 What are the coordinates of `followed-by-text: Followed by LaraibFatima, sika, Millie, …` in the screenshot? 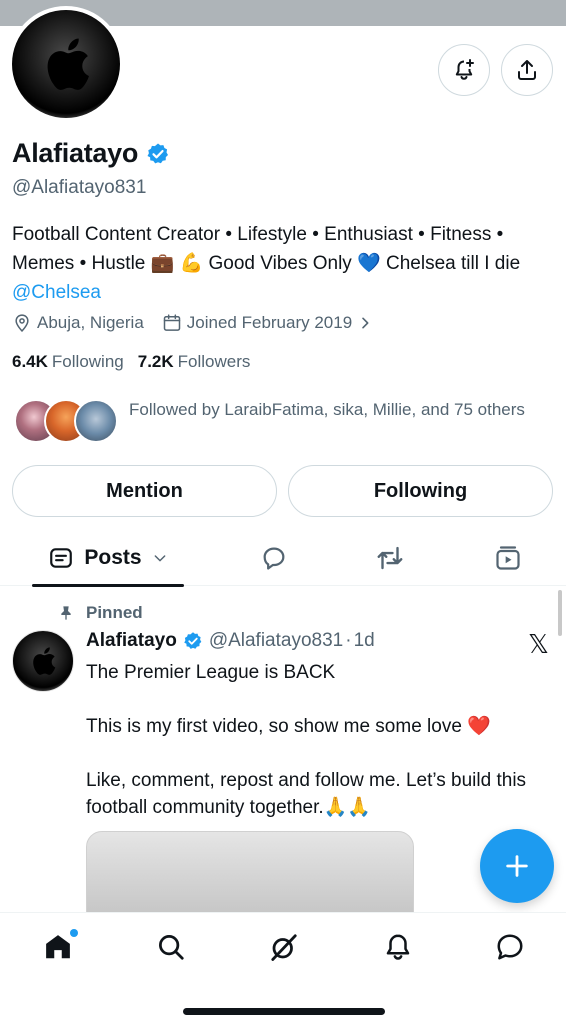 It's located at (327, 409).